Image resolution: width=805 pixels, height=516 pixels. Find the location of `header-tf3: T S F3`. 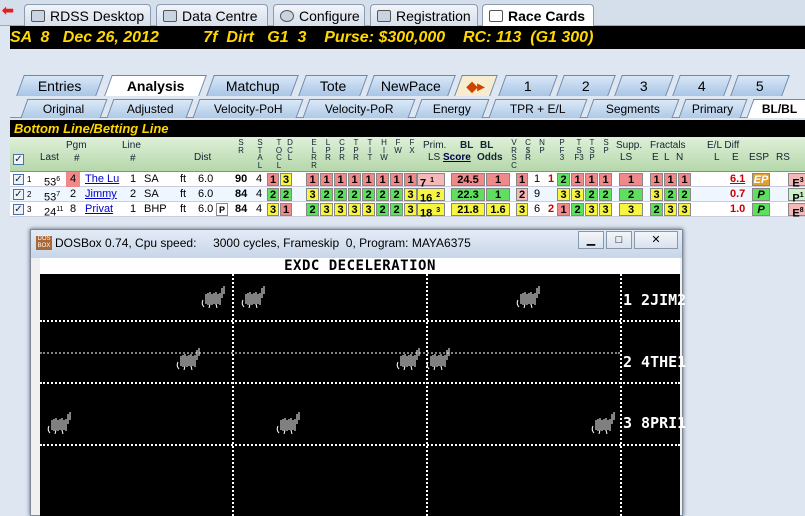

header-tf3: T S F3 is located at coordinates (579, 150).